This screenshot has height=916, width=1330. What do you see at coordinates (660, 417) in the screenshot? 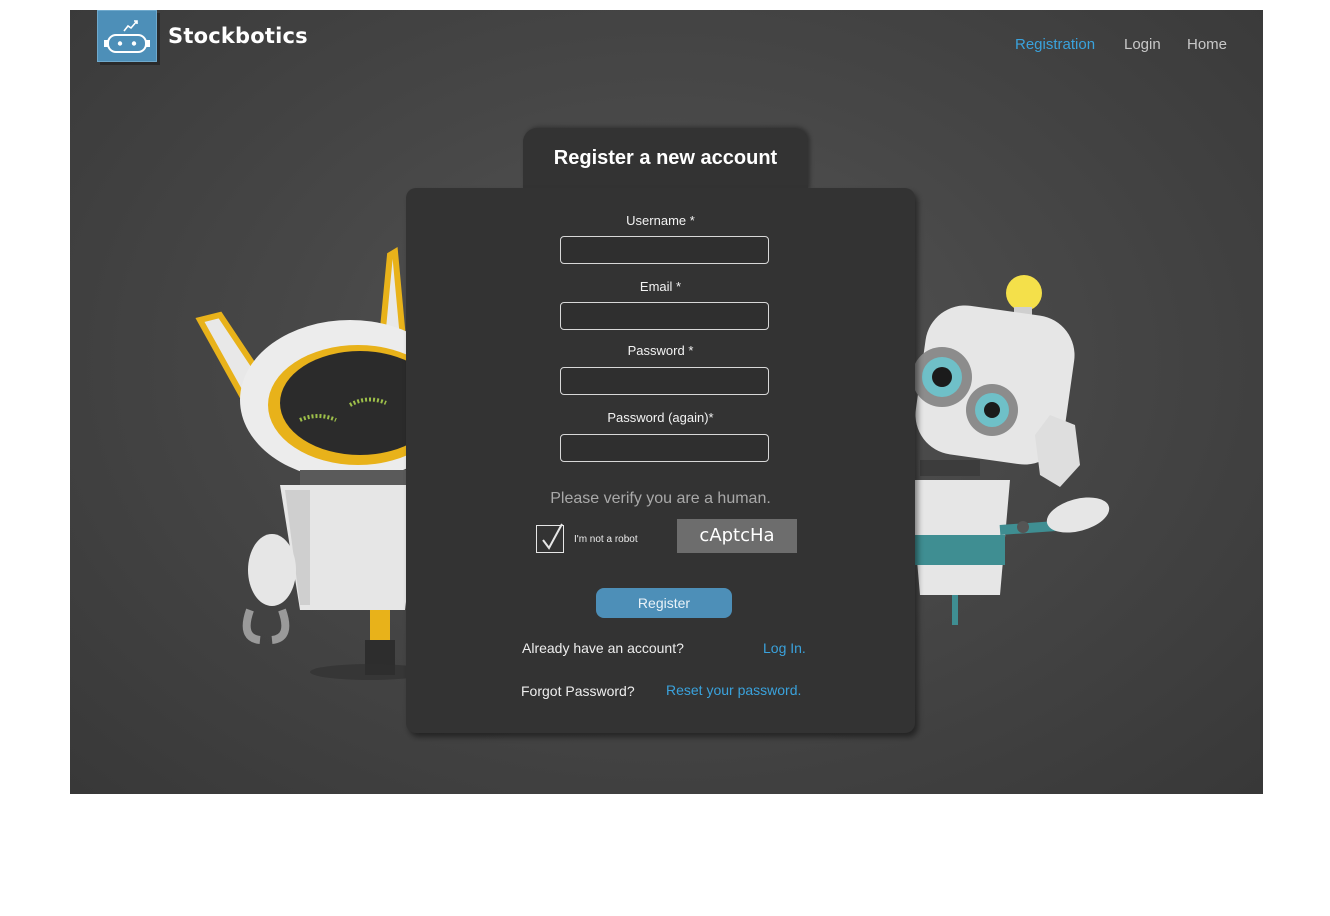
I see `password-again-label: Password (again)*` at bounding box center [660, 417].